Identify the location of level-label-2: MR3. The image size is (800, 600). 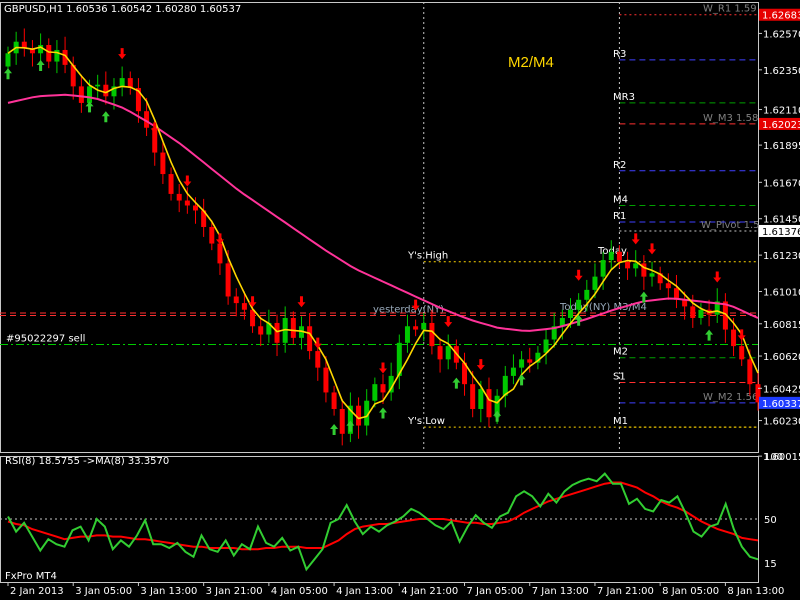
(624, 97).